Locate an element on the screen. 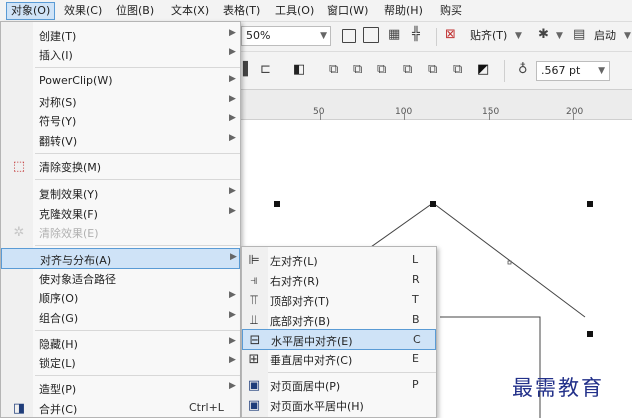  menu-help: 帮助(H) is located at coordinates (403, 11).